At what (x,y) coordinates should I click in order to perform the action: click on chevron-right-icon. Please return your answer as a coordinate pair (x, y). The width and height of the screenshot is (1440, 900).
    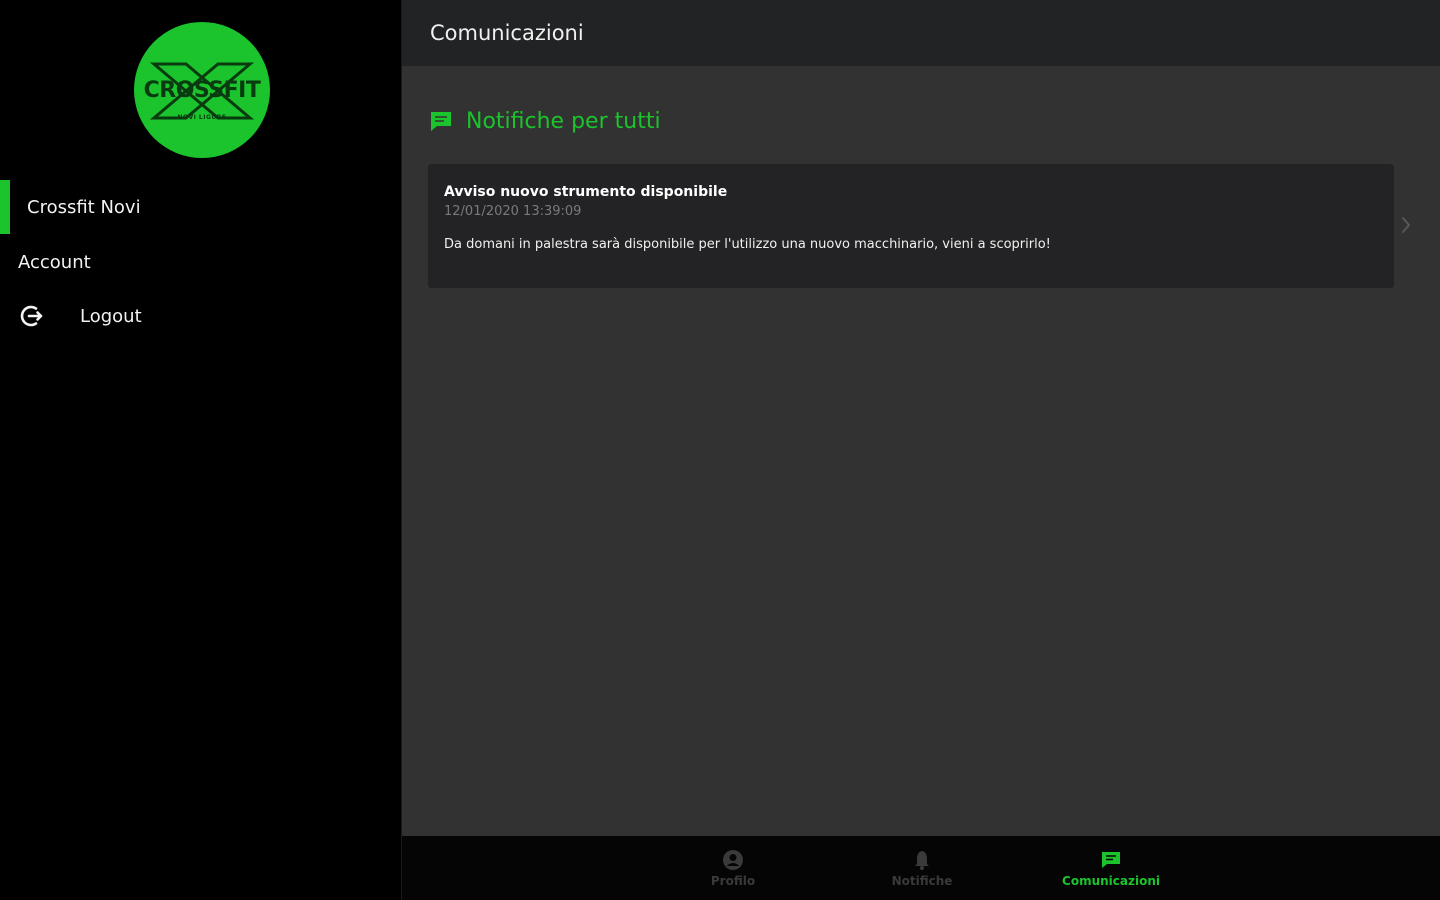
    Looking at the image, I should click on (1406, 225).